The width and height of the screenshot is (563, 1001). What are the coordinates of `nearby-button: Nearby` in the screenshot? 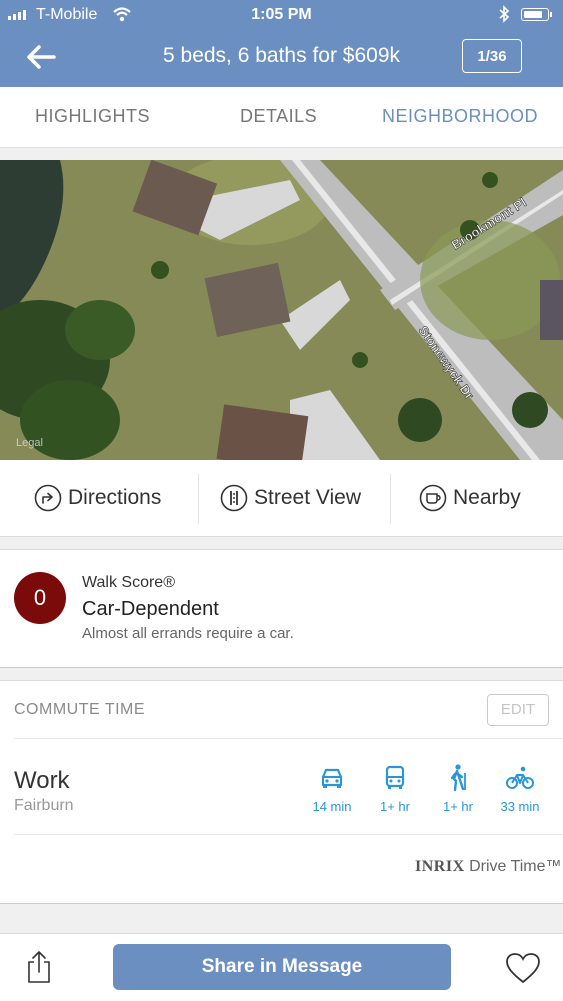 It's located at (470, 498).